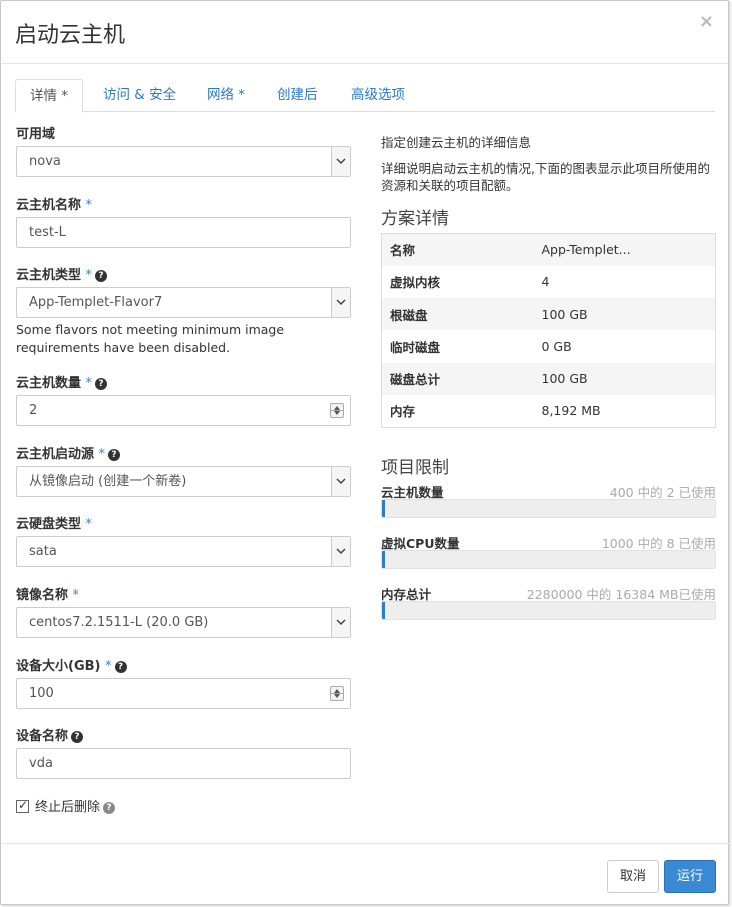  I want to click on project-limits-title: 项目限制, so click(415, 468).